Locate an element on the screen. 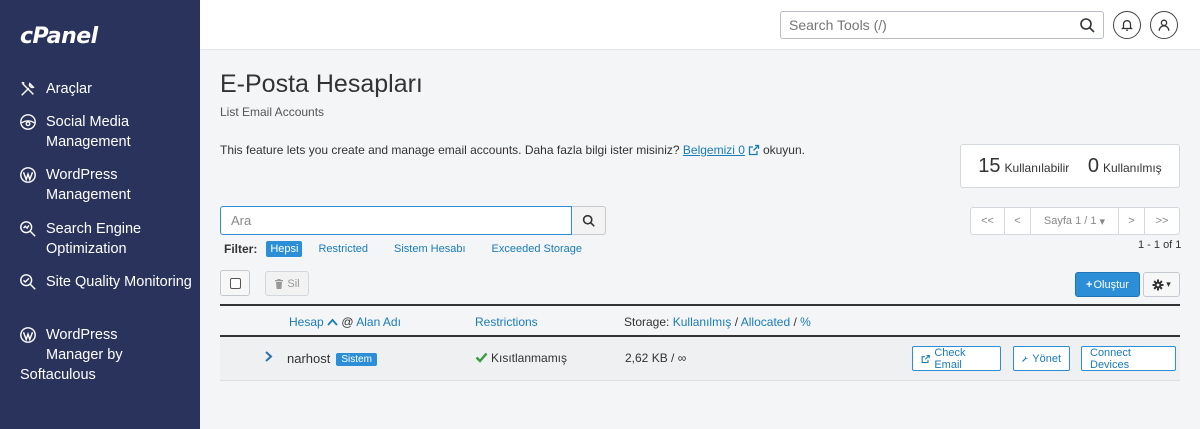 This screenshot has width=1200, height=429. notifications-button is located at coordinates (1127, 25).